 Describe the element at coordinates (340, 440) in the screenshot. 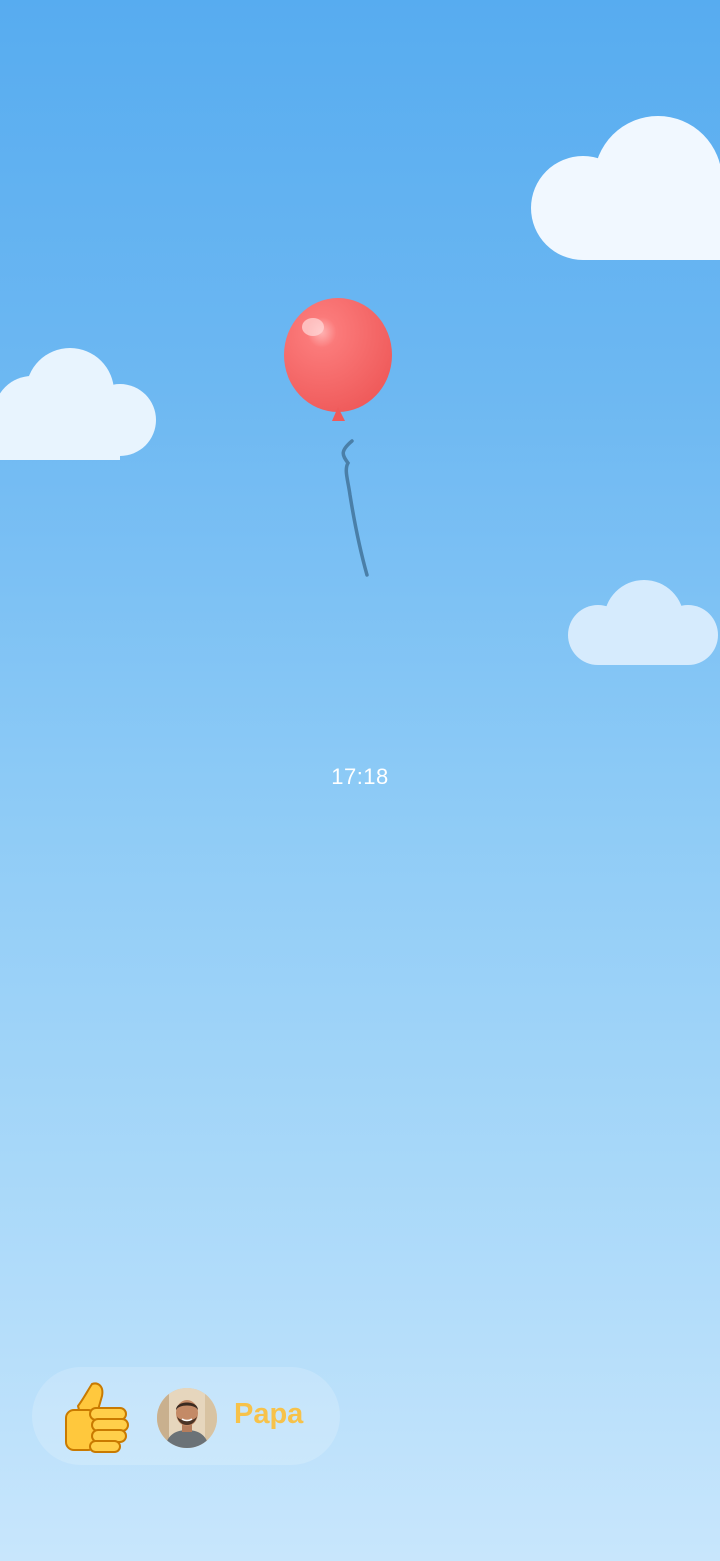

I see `balloon` at that location.